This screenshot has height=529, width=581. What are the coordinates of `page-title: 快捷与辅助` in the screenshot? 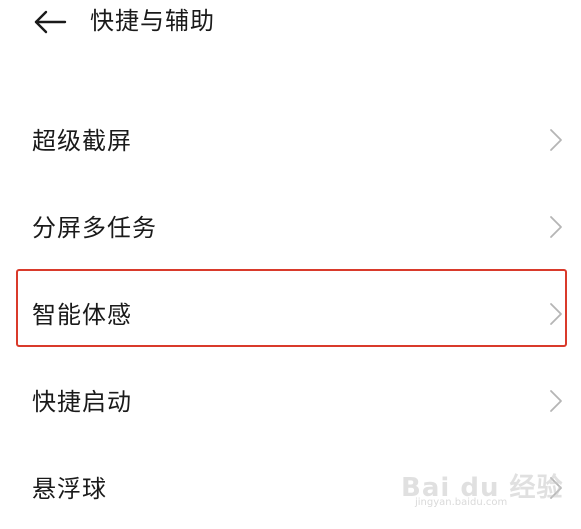 It's located at (152, 21).